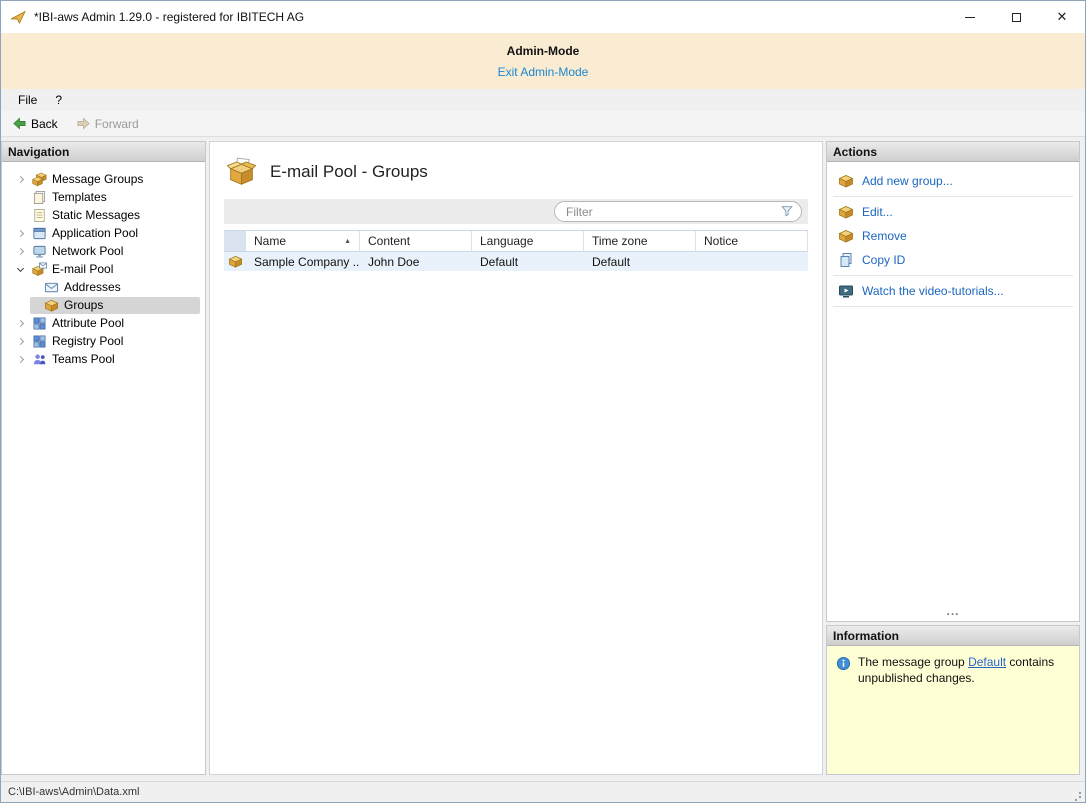 The image size is (1086, 803). Describe the element at coordinates (19, 123) in the screenshot. I see `back-arrow-icon` at that location.